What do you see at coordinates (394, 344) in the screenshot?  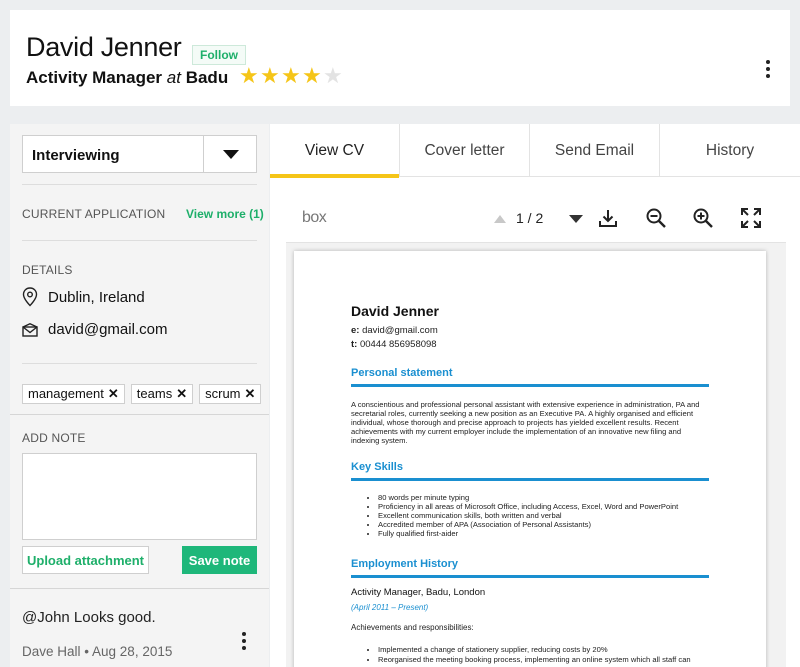 I see `cv-phone: t: 00444 856958098` at bounding box center [394, 344].